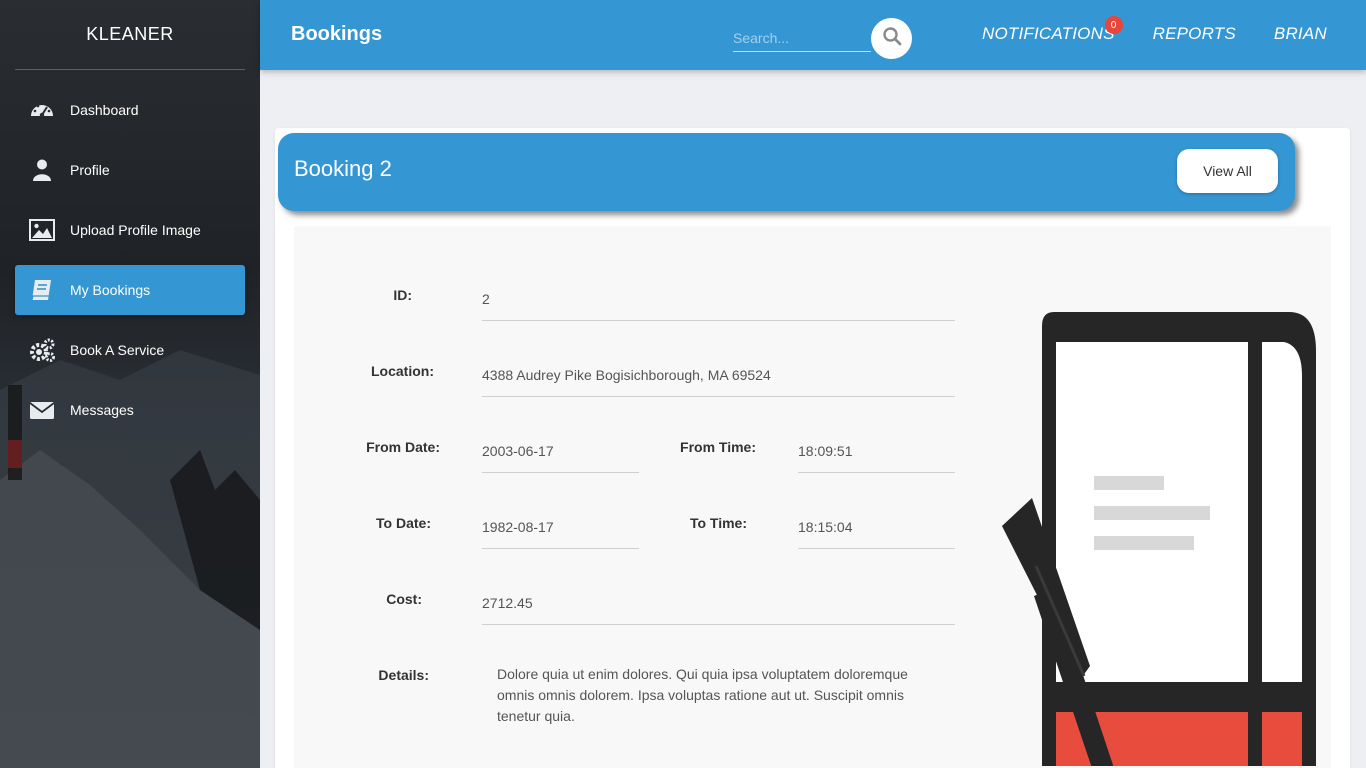  What do you see at coordinates (104, 110) in the screenshot?
I see `sidebar-item-label: Dashboard` at bounding box center [104, 110].